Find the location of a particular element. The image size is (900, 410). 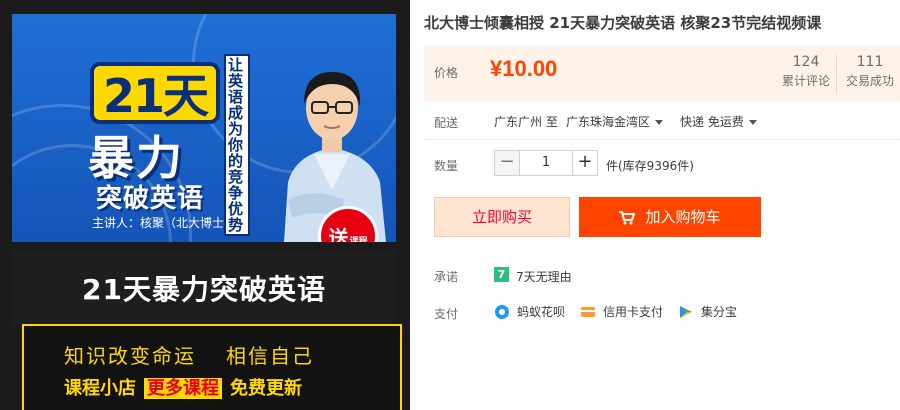

promo-more-text: 更多课程 is located at coordinates (183, 388).